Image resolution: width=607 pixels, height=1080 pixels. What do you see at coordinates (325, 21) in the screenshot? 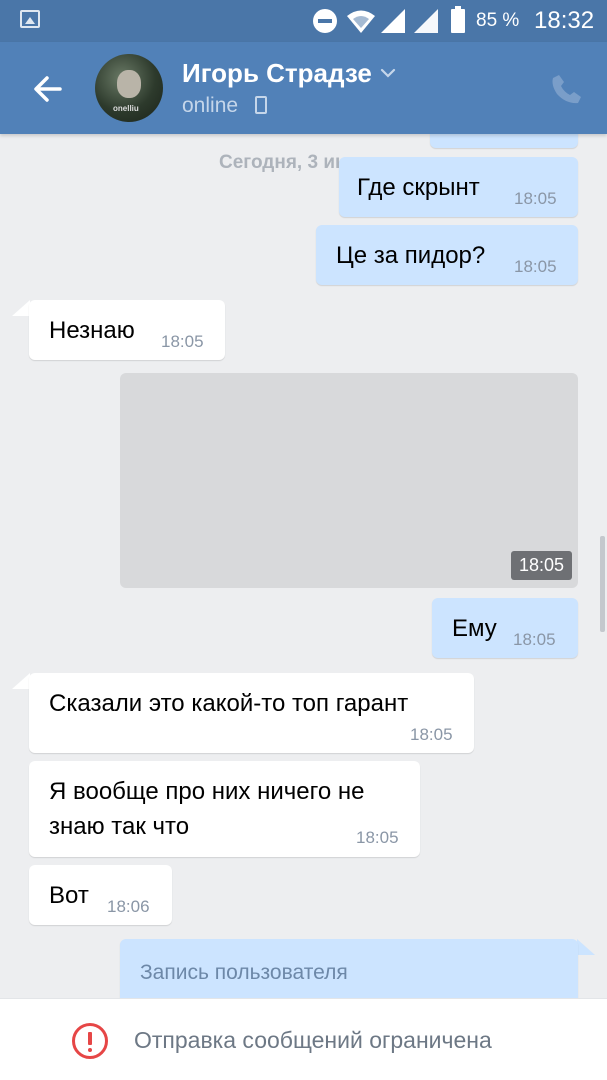
I see `do-not-disturb-icon` at bounding box center [325, 21].